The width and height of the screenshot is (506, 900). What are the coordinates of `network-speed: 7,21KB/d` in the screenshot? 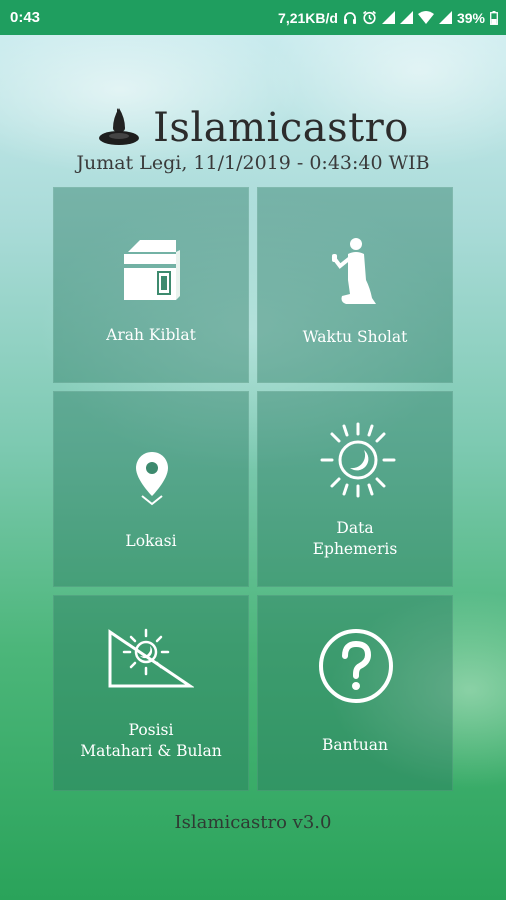 It's located at (308, 17).